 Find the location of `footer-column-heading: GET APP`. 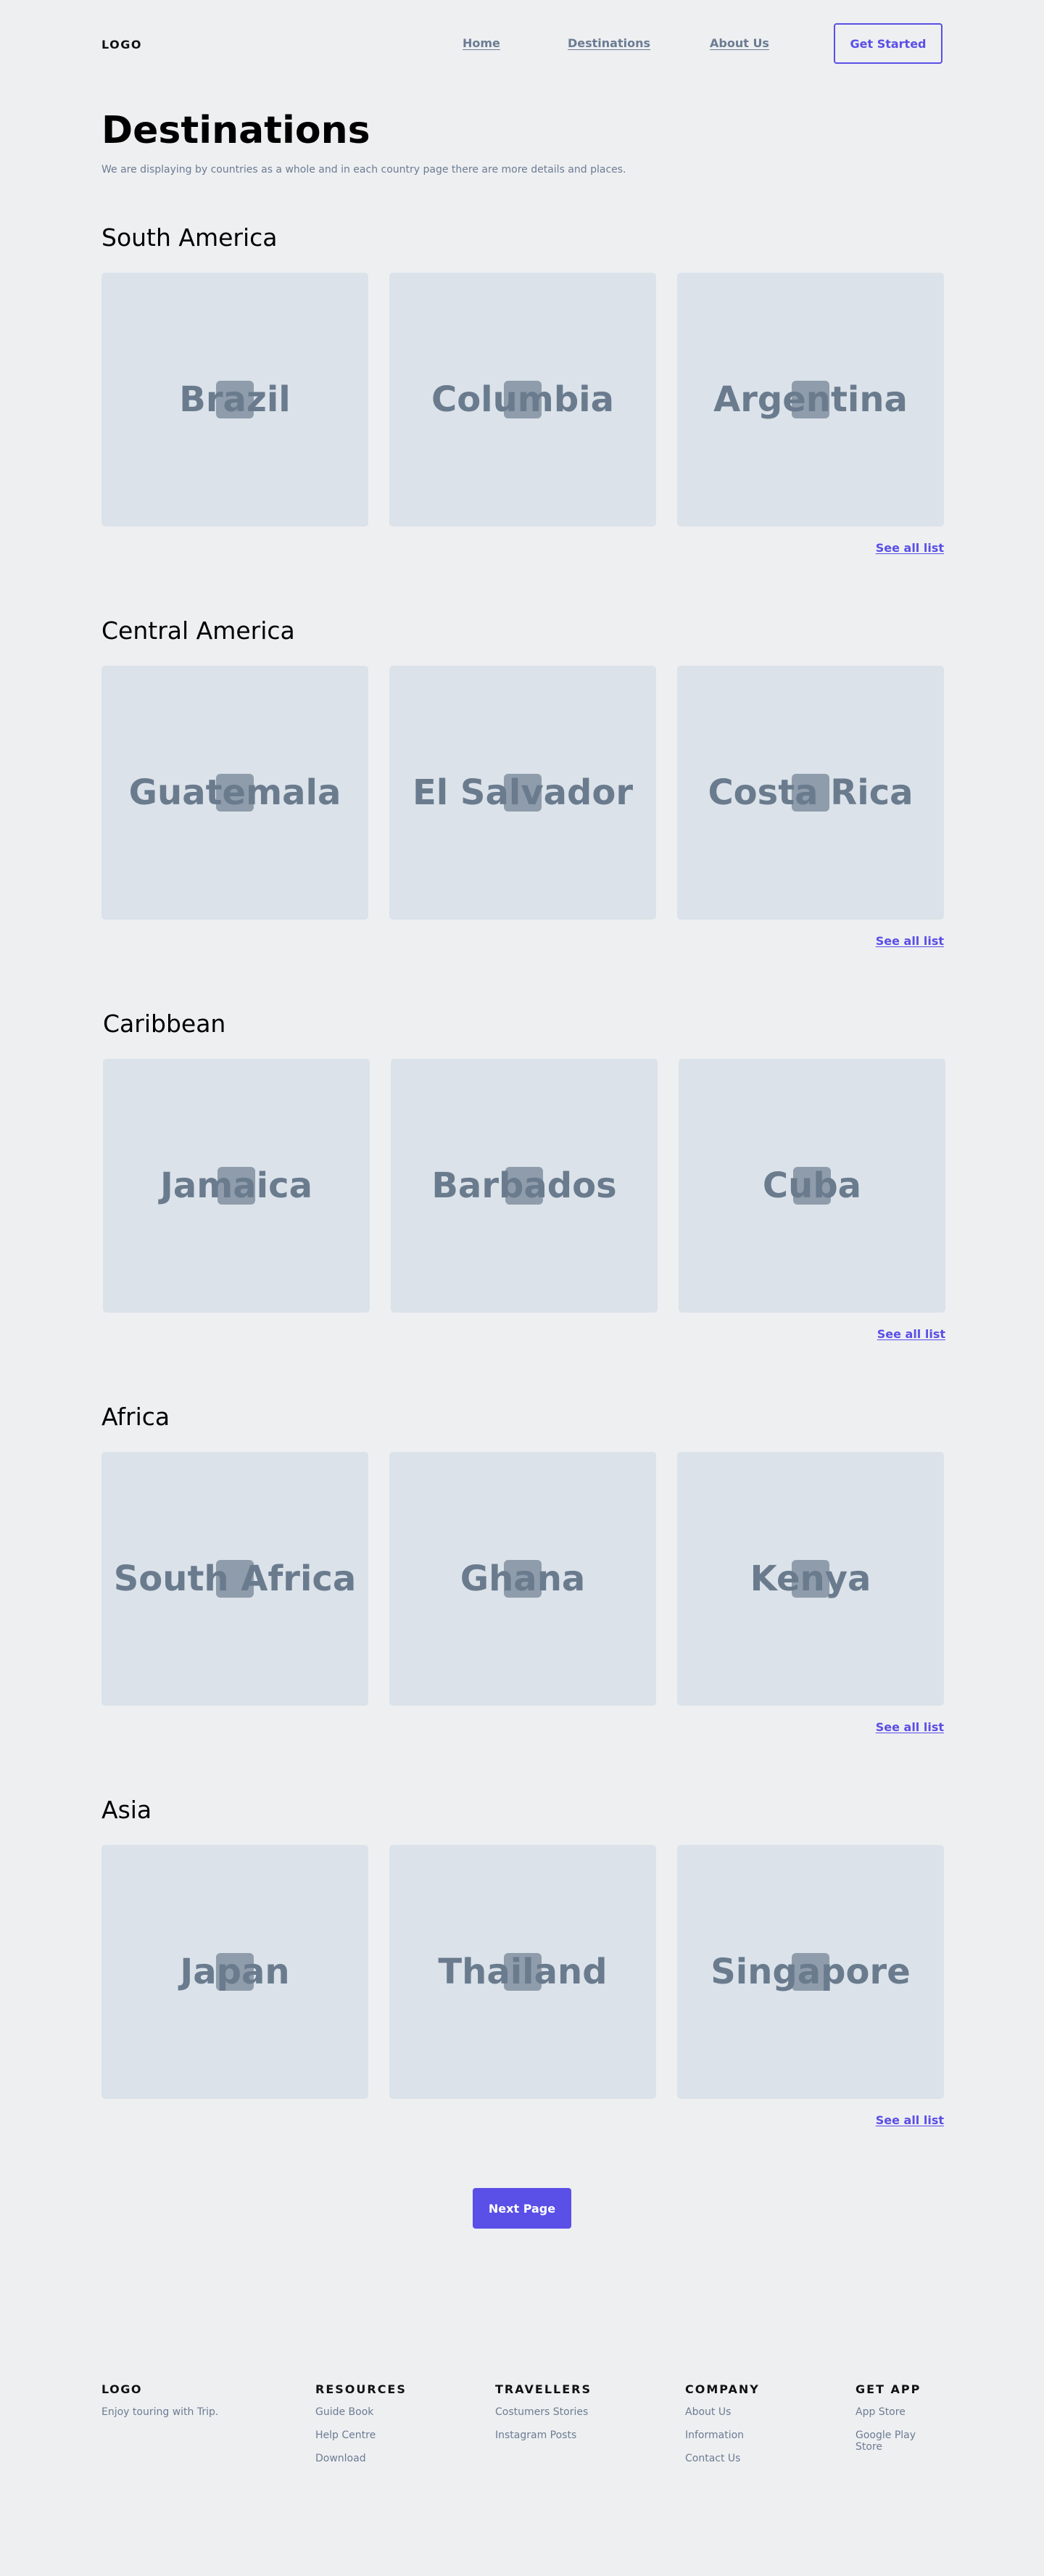

footer-column-heading: GET APP is located at coordinates (889, 2389).